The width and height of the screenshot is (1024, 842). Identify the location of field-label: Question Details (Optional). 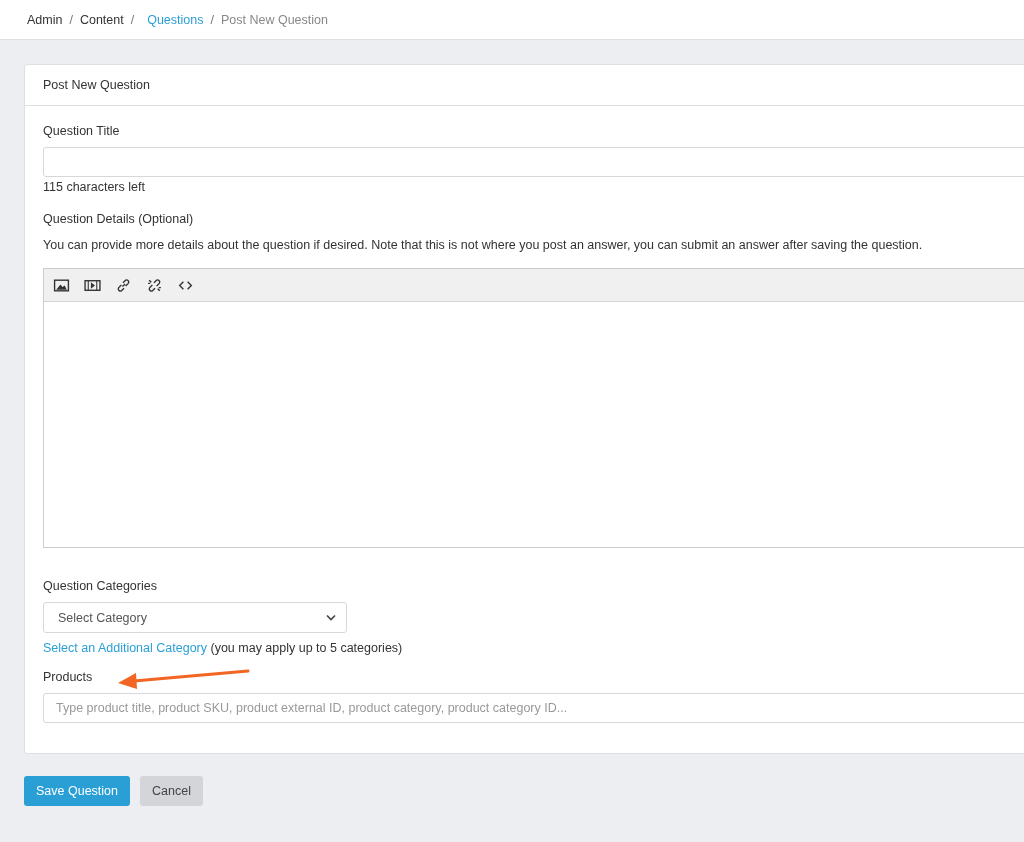
(119, 219).